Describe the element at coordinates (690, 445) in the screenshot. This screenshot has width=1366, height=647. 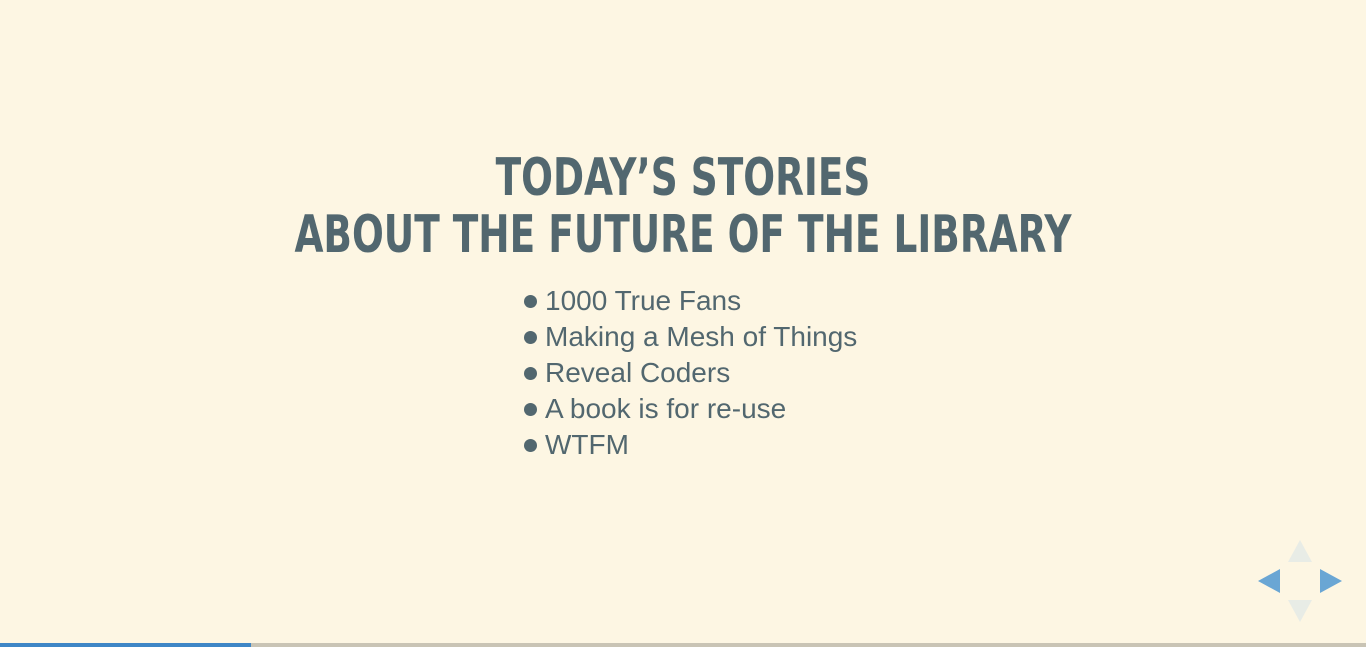
I see `list-item: WTFM` at that location.